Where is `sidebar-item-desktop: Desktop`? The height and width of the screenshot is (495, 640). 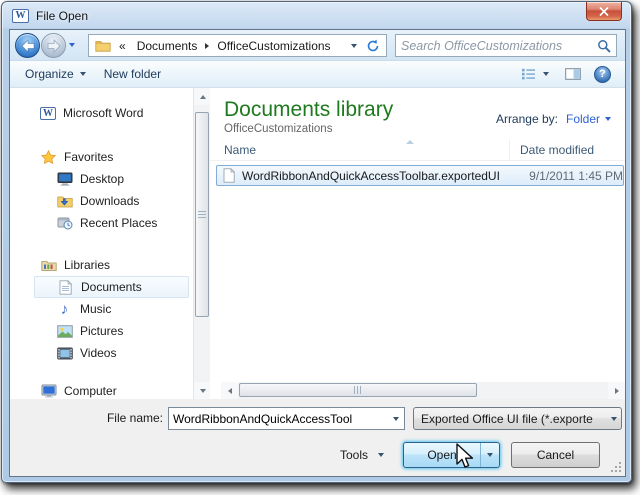 sidebar-item-desktop: Desktop is located at coordinates (101, 179).